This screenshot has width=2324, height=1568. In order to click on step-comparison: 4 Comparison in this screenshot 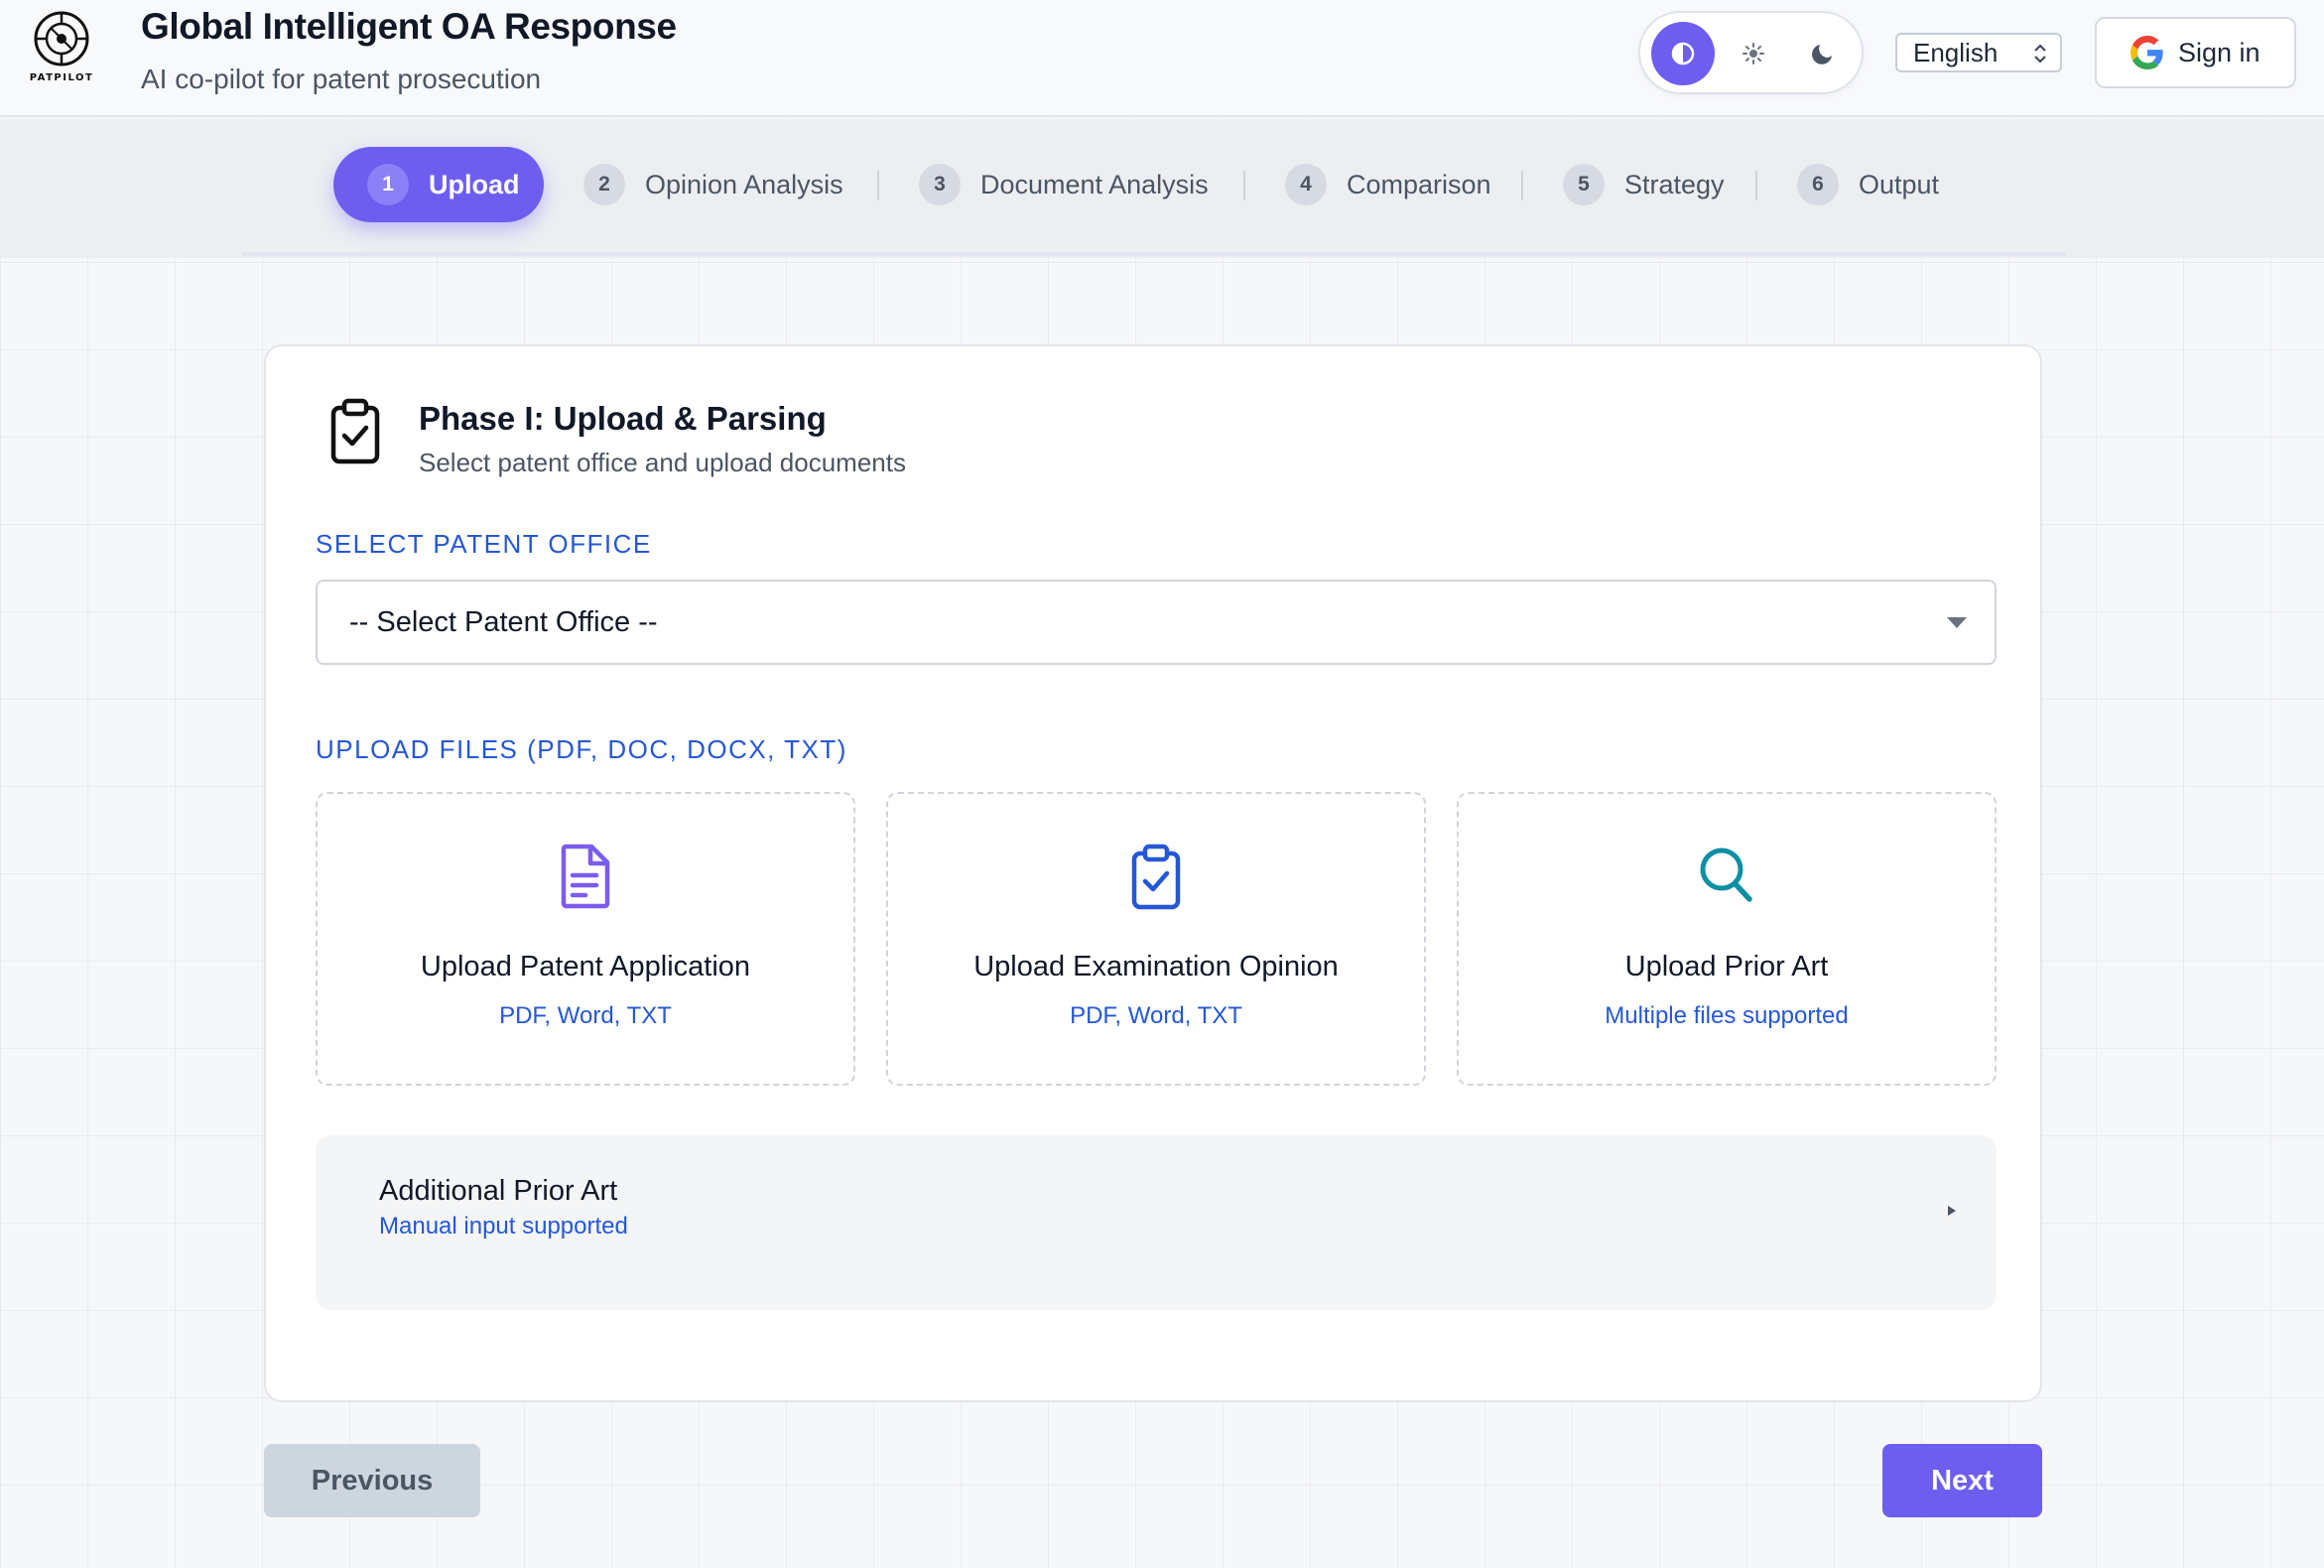, I will do `click(1388, 184)`.